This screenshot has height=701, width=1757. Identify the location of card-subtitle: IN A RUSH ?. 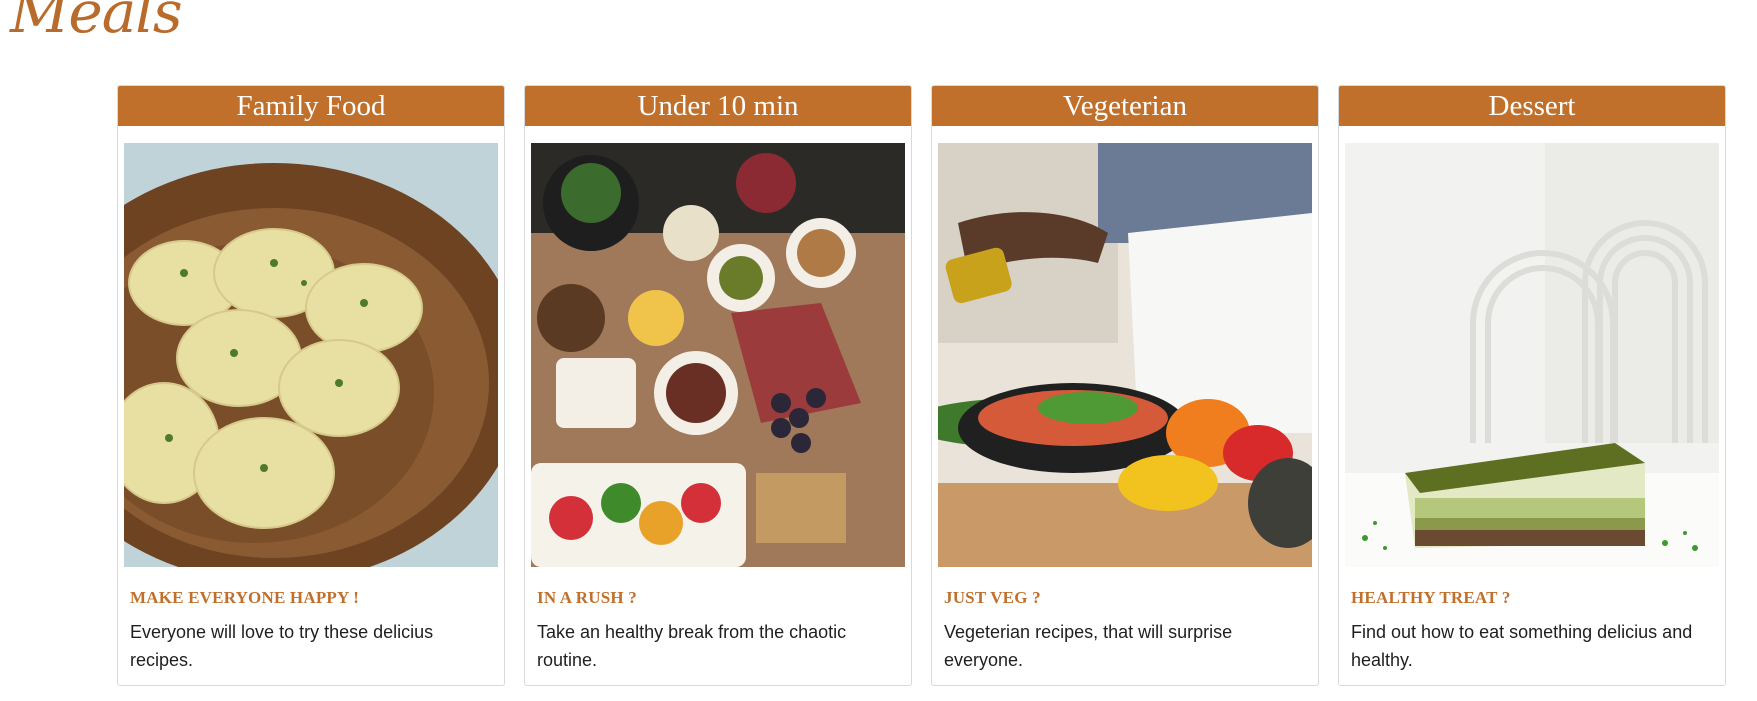
(587, 597).